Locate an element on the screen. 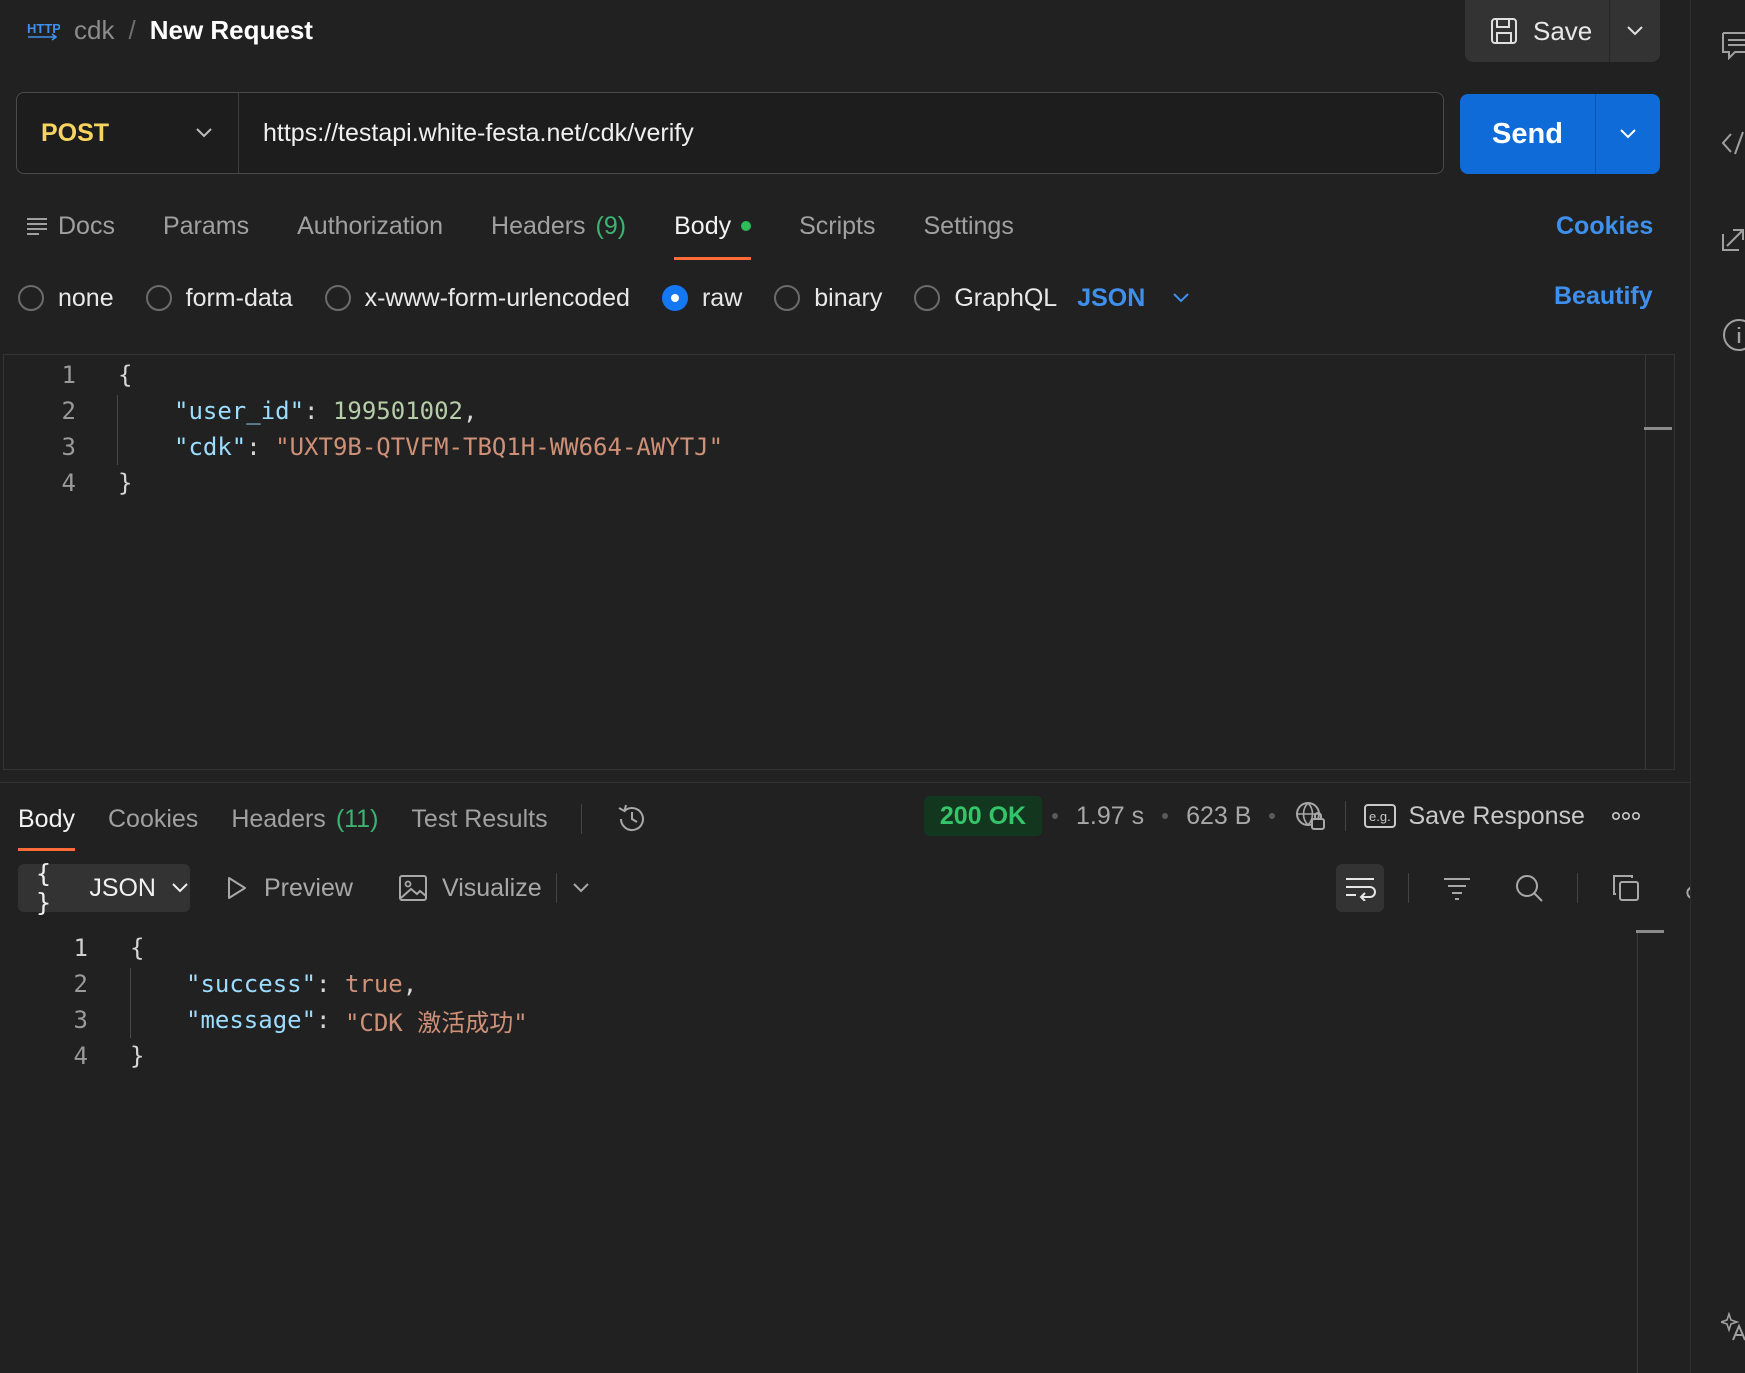 The height and width of the screenshot is (1373, 1745). resp-tab-headers-label: Headers is located at coordinates (278, 818).